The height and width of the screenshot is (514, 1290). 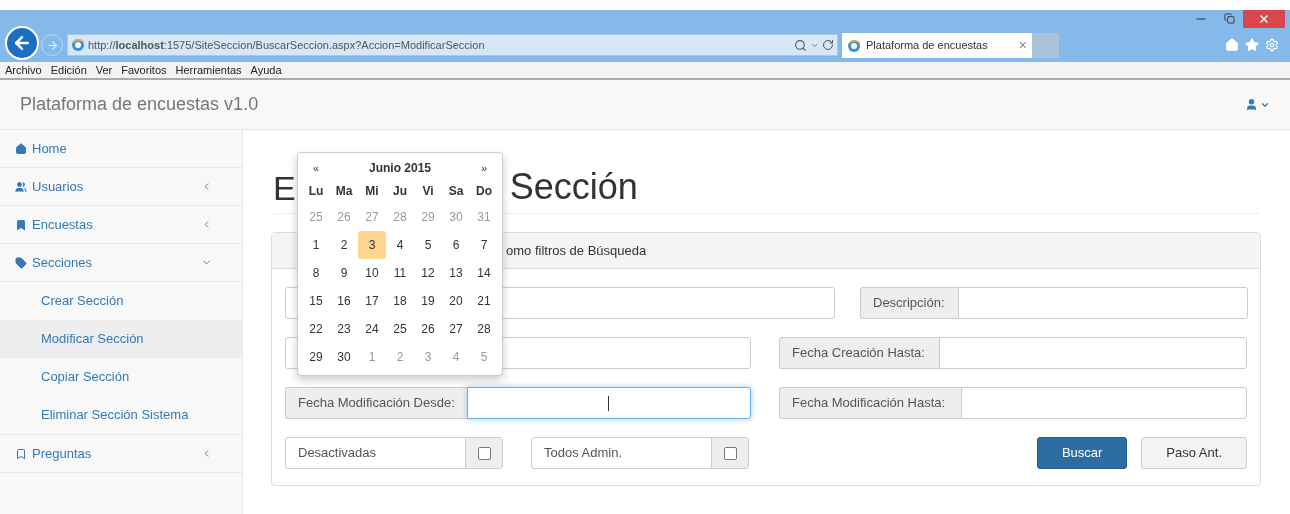 I want to click on checkbox-field: Desactivadas, so click(x=394, y=453).